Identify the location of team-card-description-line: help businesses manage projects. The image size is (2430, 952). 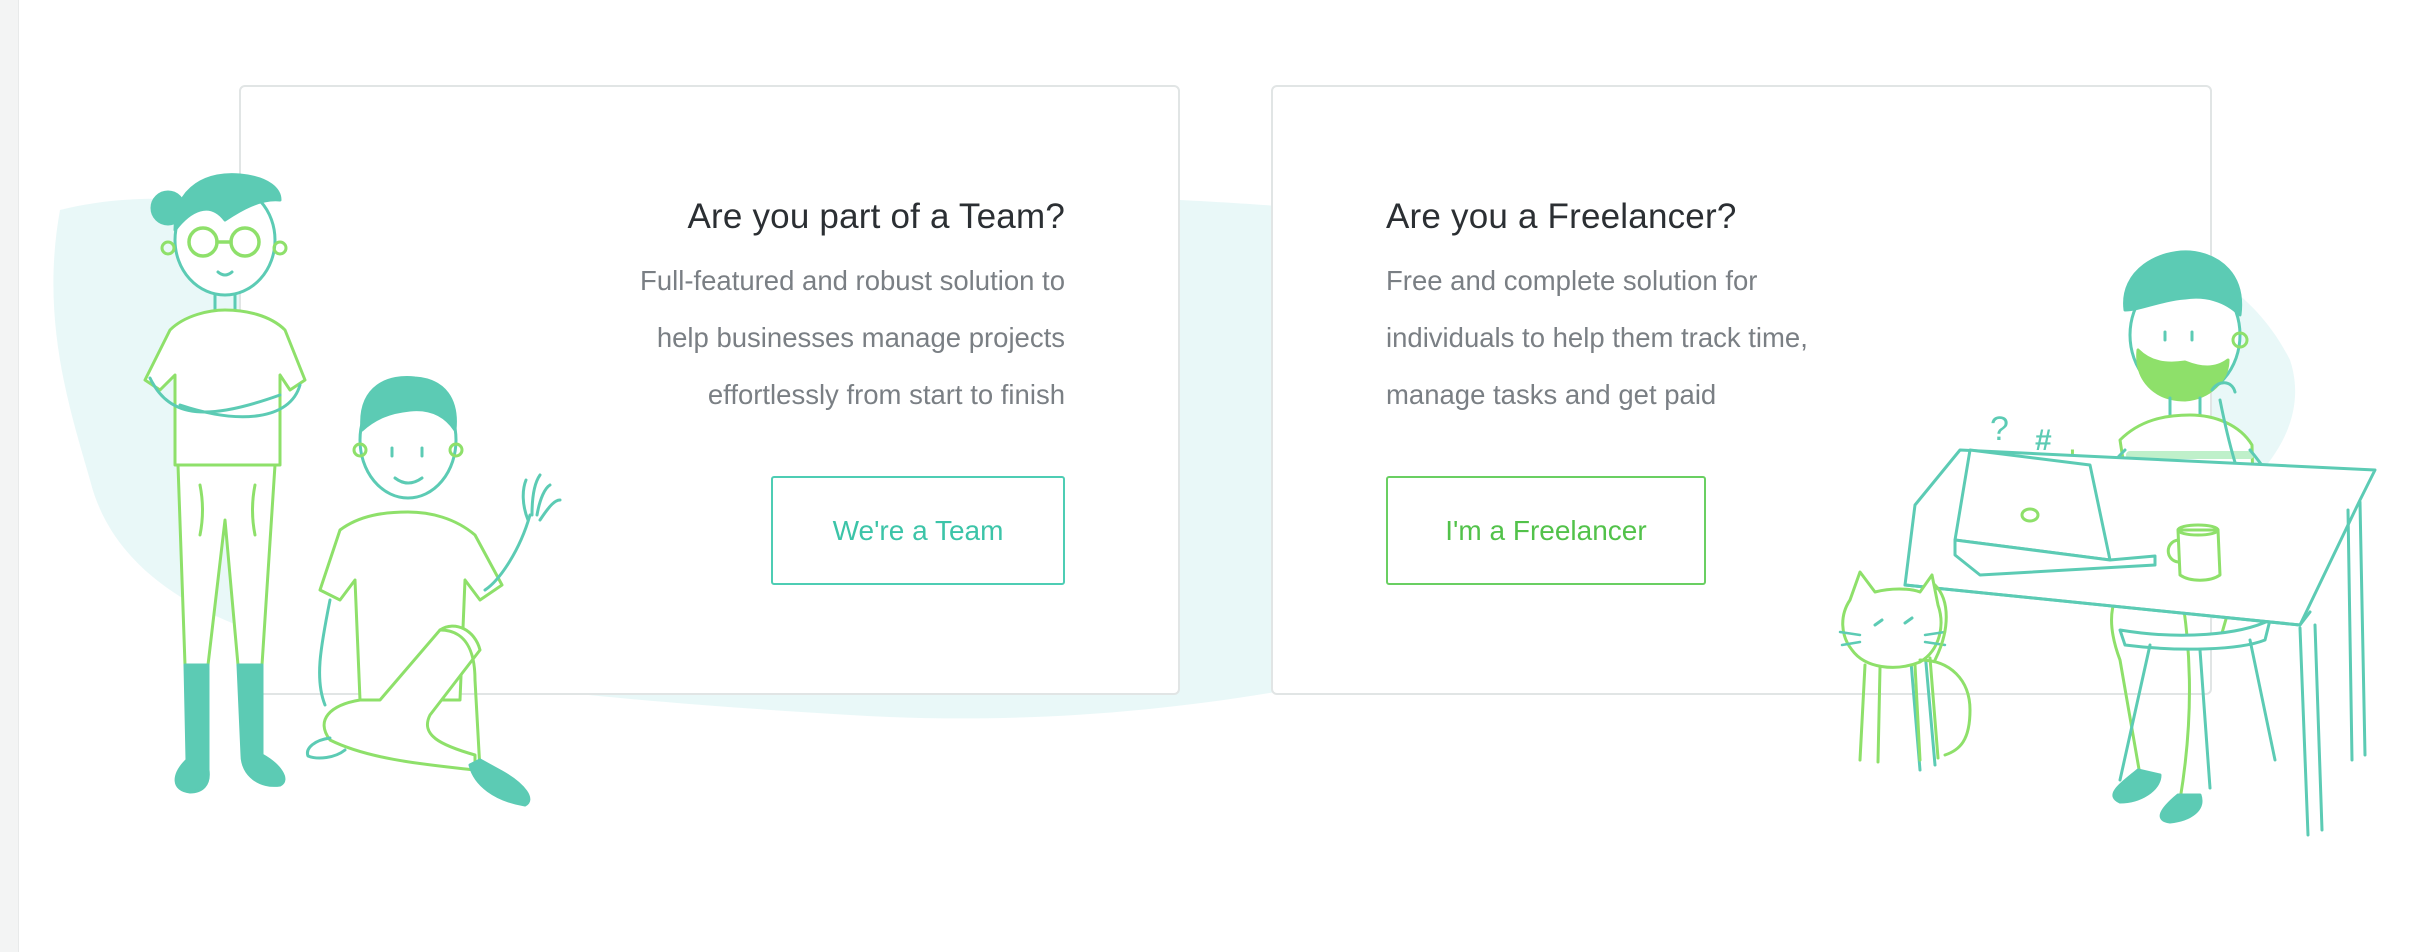
(860, 337).